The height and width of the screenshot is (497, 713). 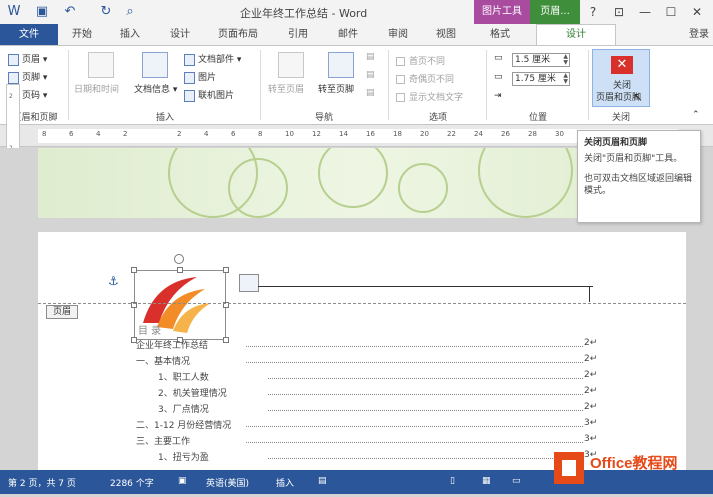 What do you see at coordinates (370, 57) in the screenshot?
I see `previous-icon: ▤` at bounding box center [370, 57].